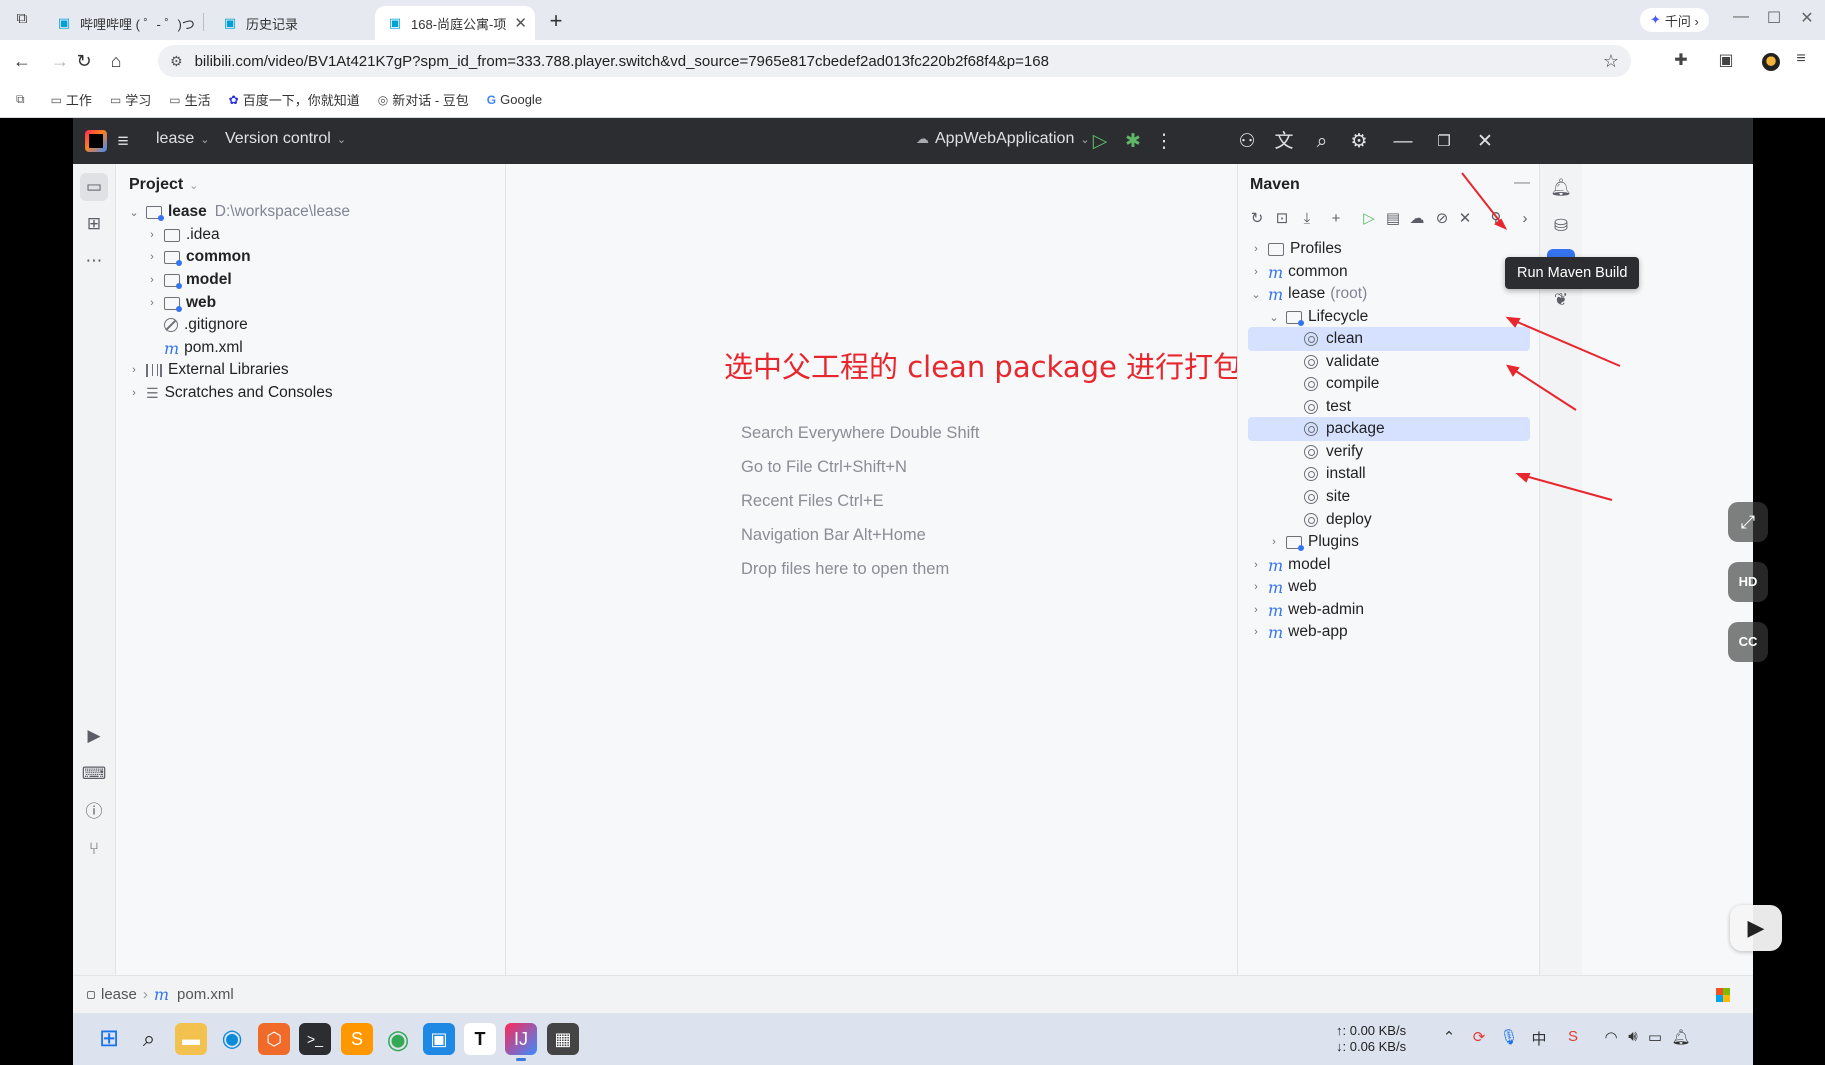 The width and height of the screenshot is (1825, 1065). Describe the element at coordinates (163, 185) in the screenshot. I see `project-panel-title: Project ⌄` at that location.